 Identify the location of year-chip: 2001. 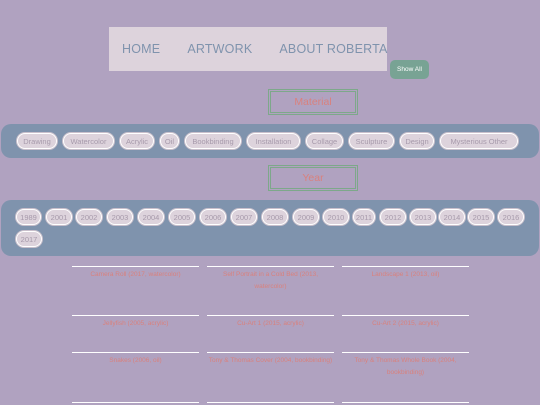
(59, 217).